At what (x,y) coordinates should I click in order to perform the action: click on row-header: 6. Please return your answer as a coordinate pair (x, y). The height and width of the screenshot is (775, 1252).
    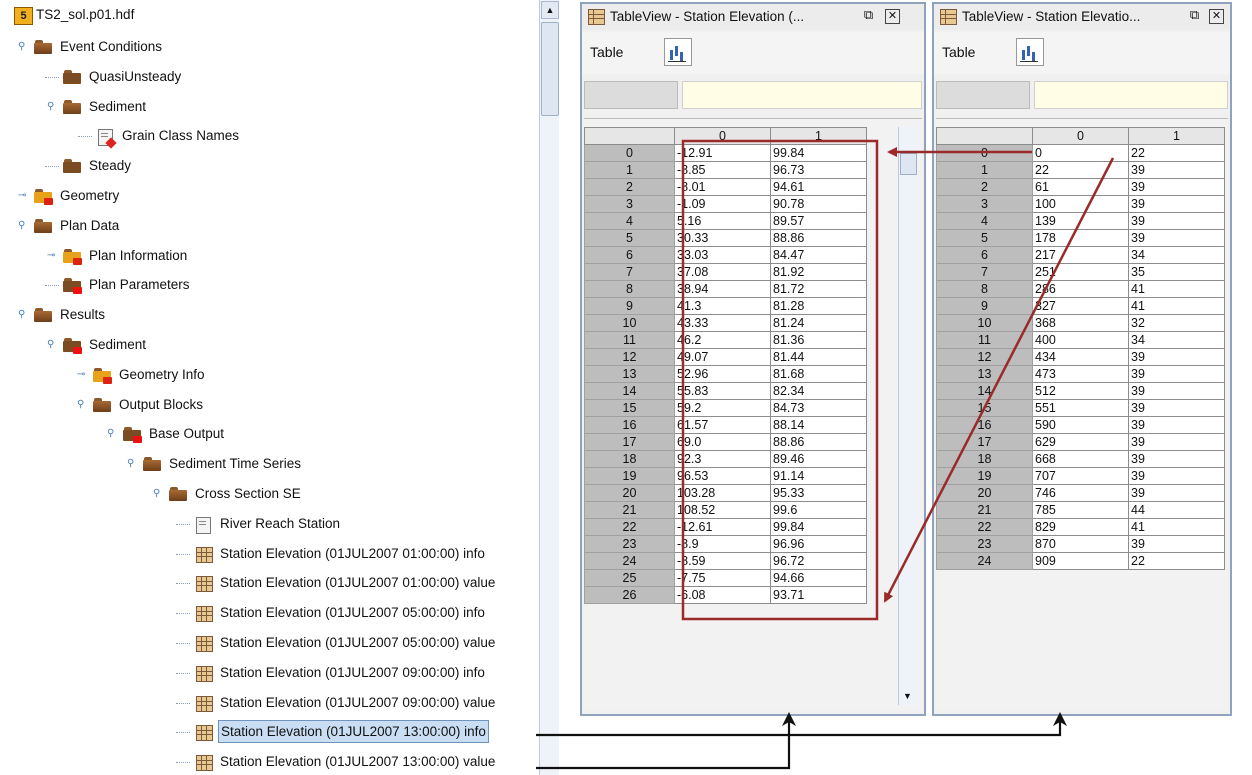
    Looking at the image, I should click on (629, 255).